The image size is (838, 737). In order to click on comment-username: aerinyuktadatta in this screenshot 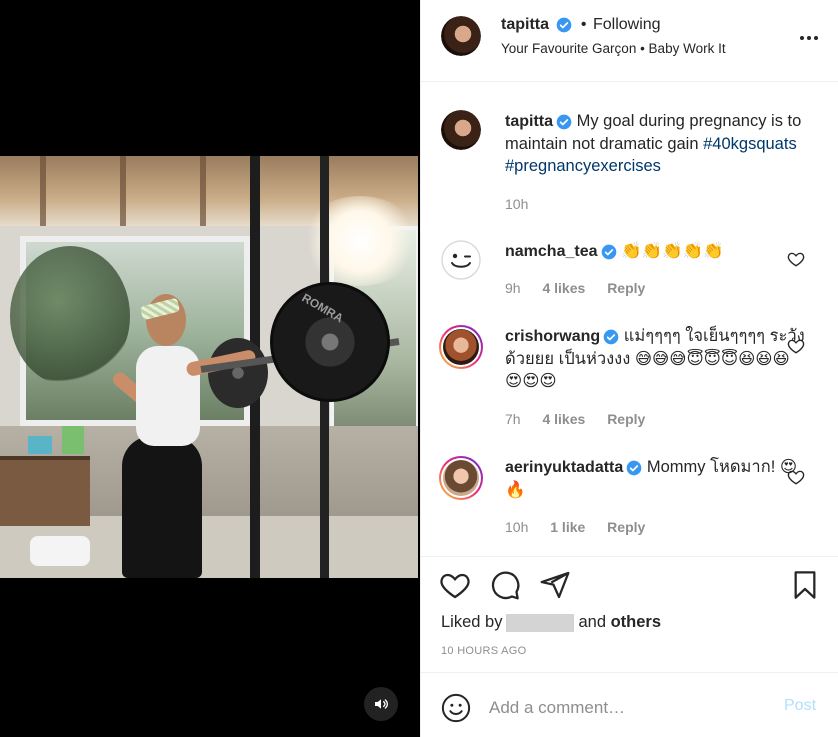, I will do `click(564, 467)`.